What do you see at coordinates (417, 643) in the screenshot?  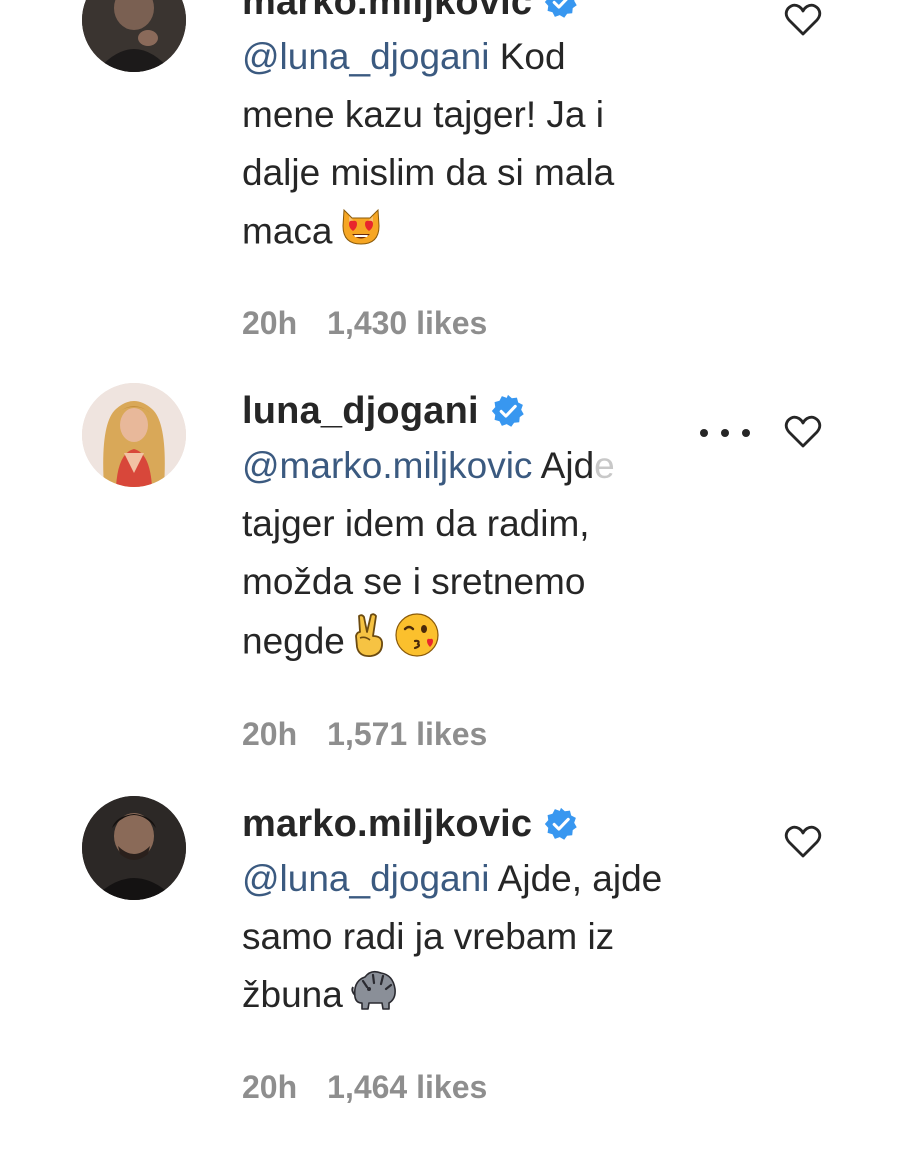 I see `kissing-face-wink-icon` at bounding box center [417, 643].